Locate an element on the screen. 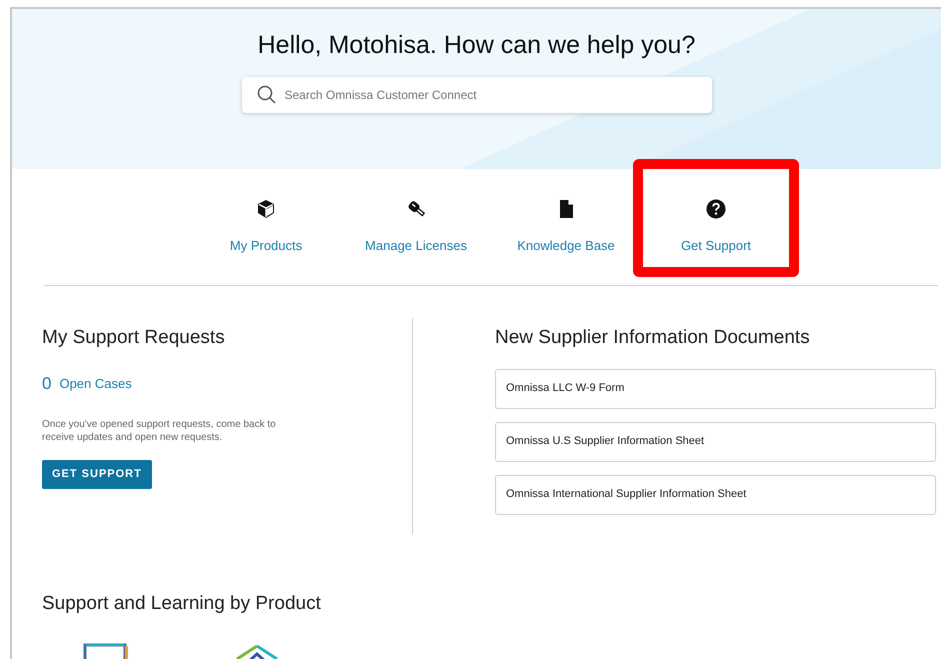  section-heading: My Support Requests is located at coordinates (133, 338).